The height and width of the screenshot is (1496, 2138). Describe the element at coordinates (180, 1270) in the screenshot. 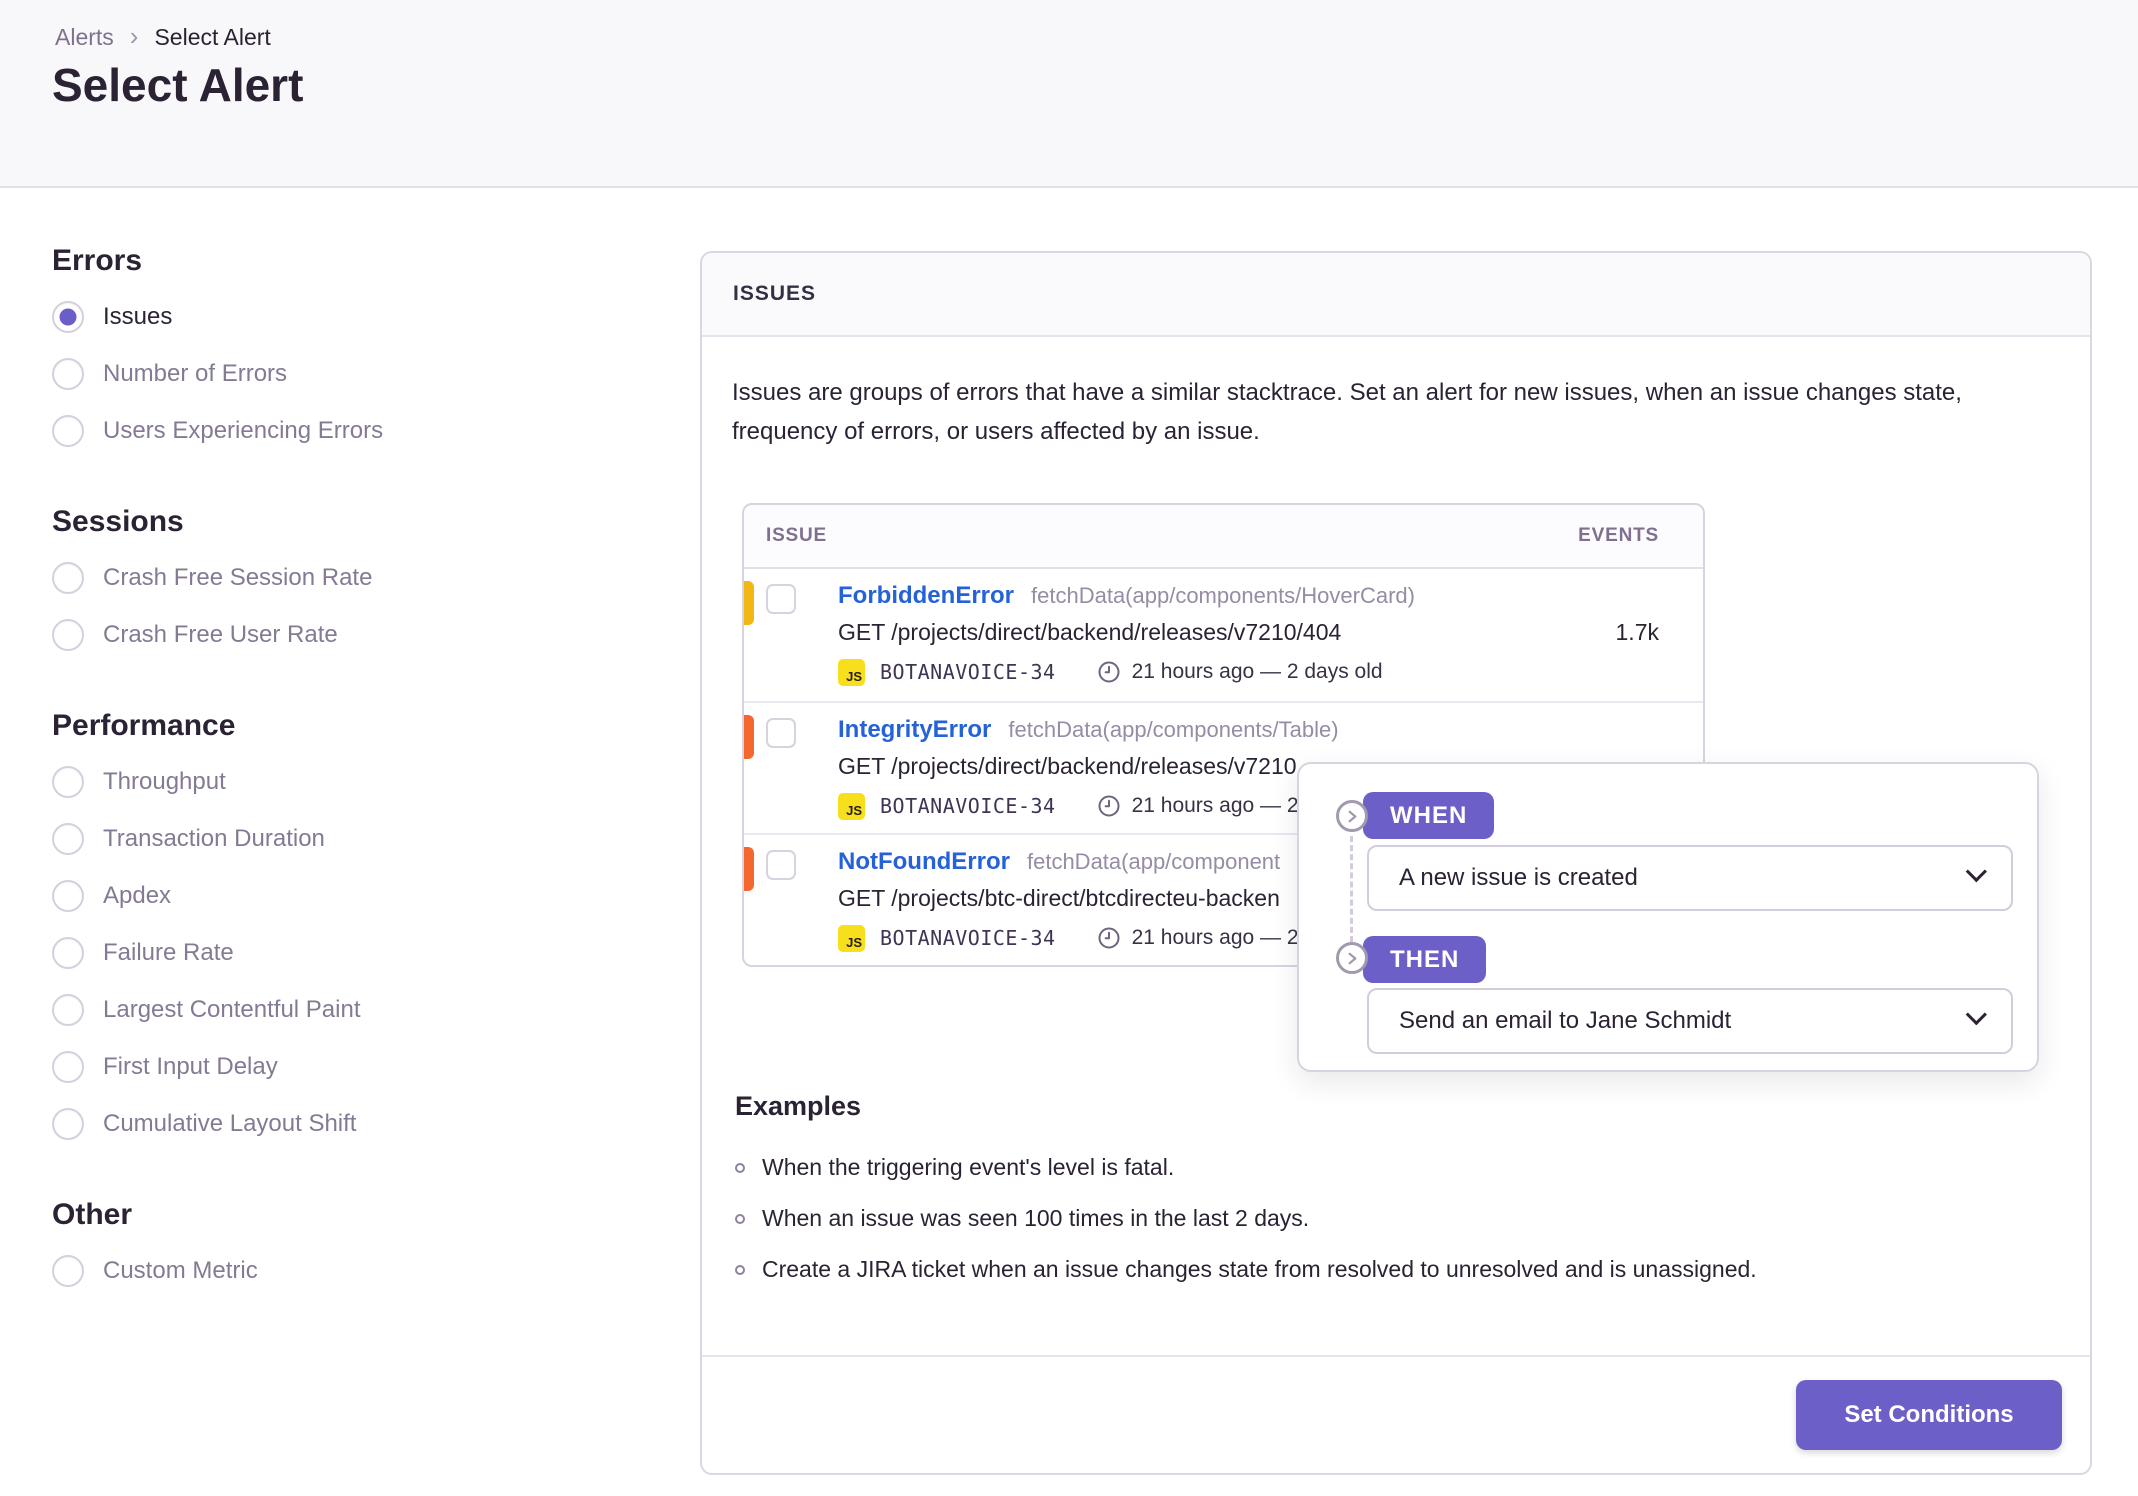

I see `radio-label: Custom Metric` at that location.